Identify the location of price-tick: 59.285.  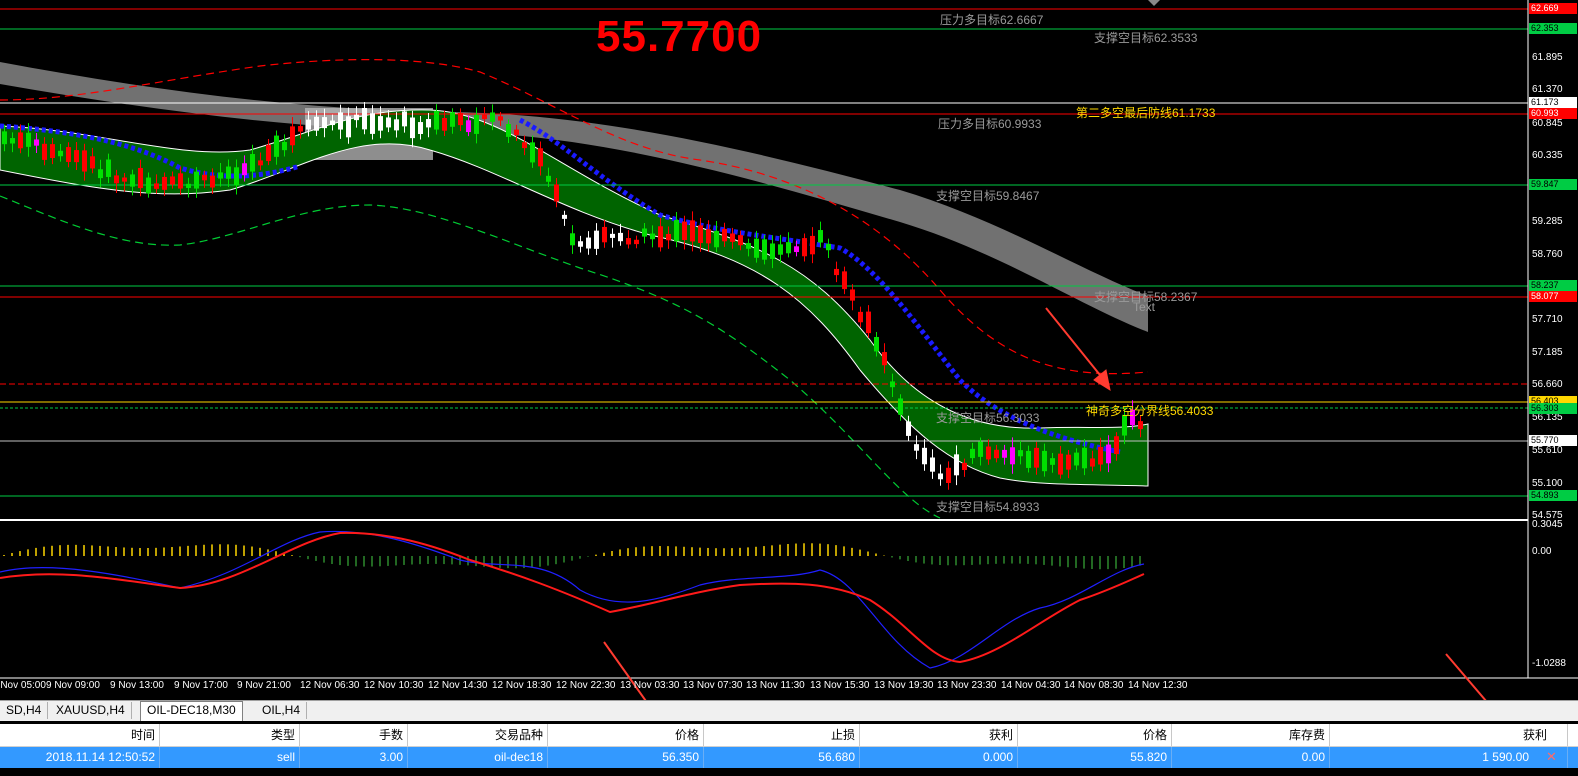
(1547, 221).